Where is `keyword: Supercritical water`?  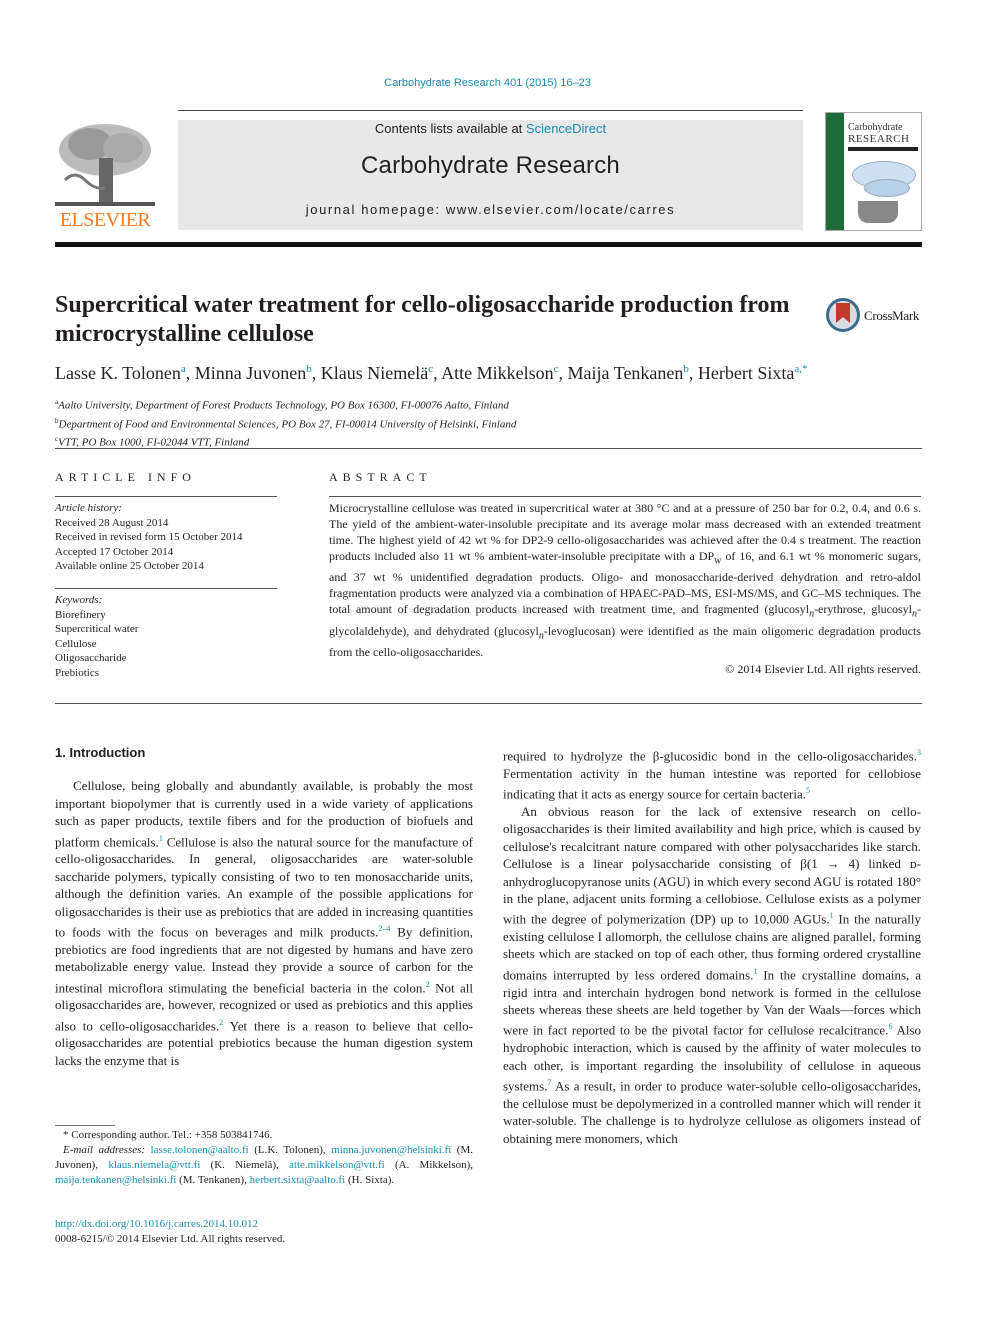
keyword: Supercritical water is located at coordinates (97, 629).